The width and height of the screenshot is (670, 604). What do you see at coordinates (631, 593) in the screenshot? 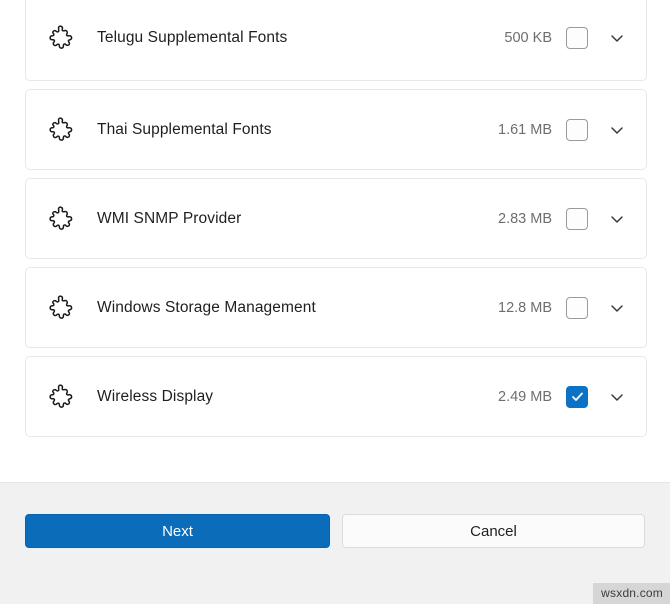
I see `watermark: wsxdn.com` at bounding box center [631, 593].